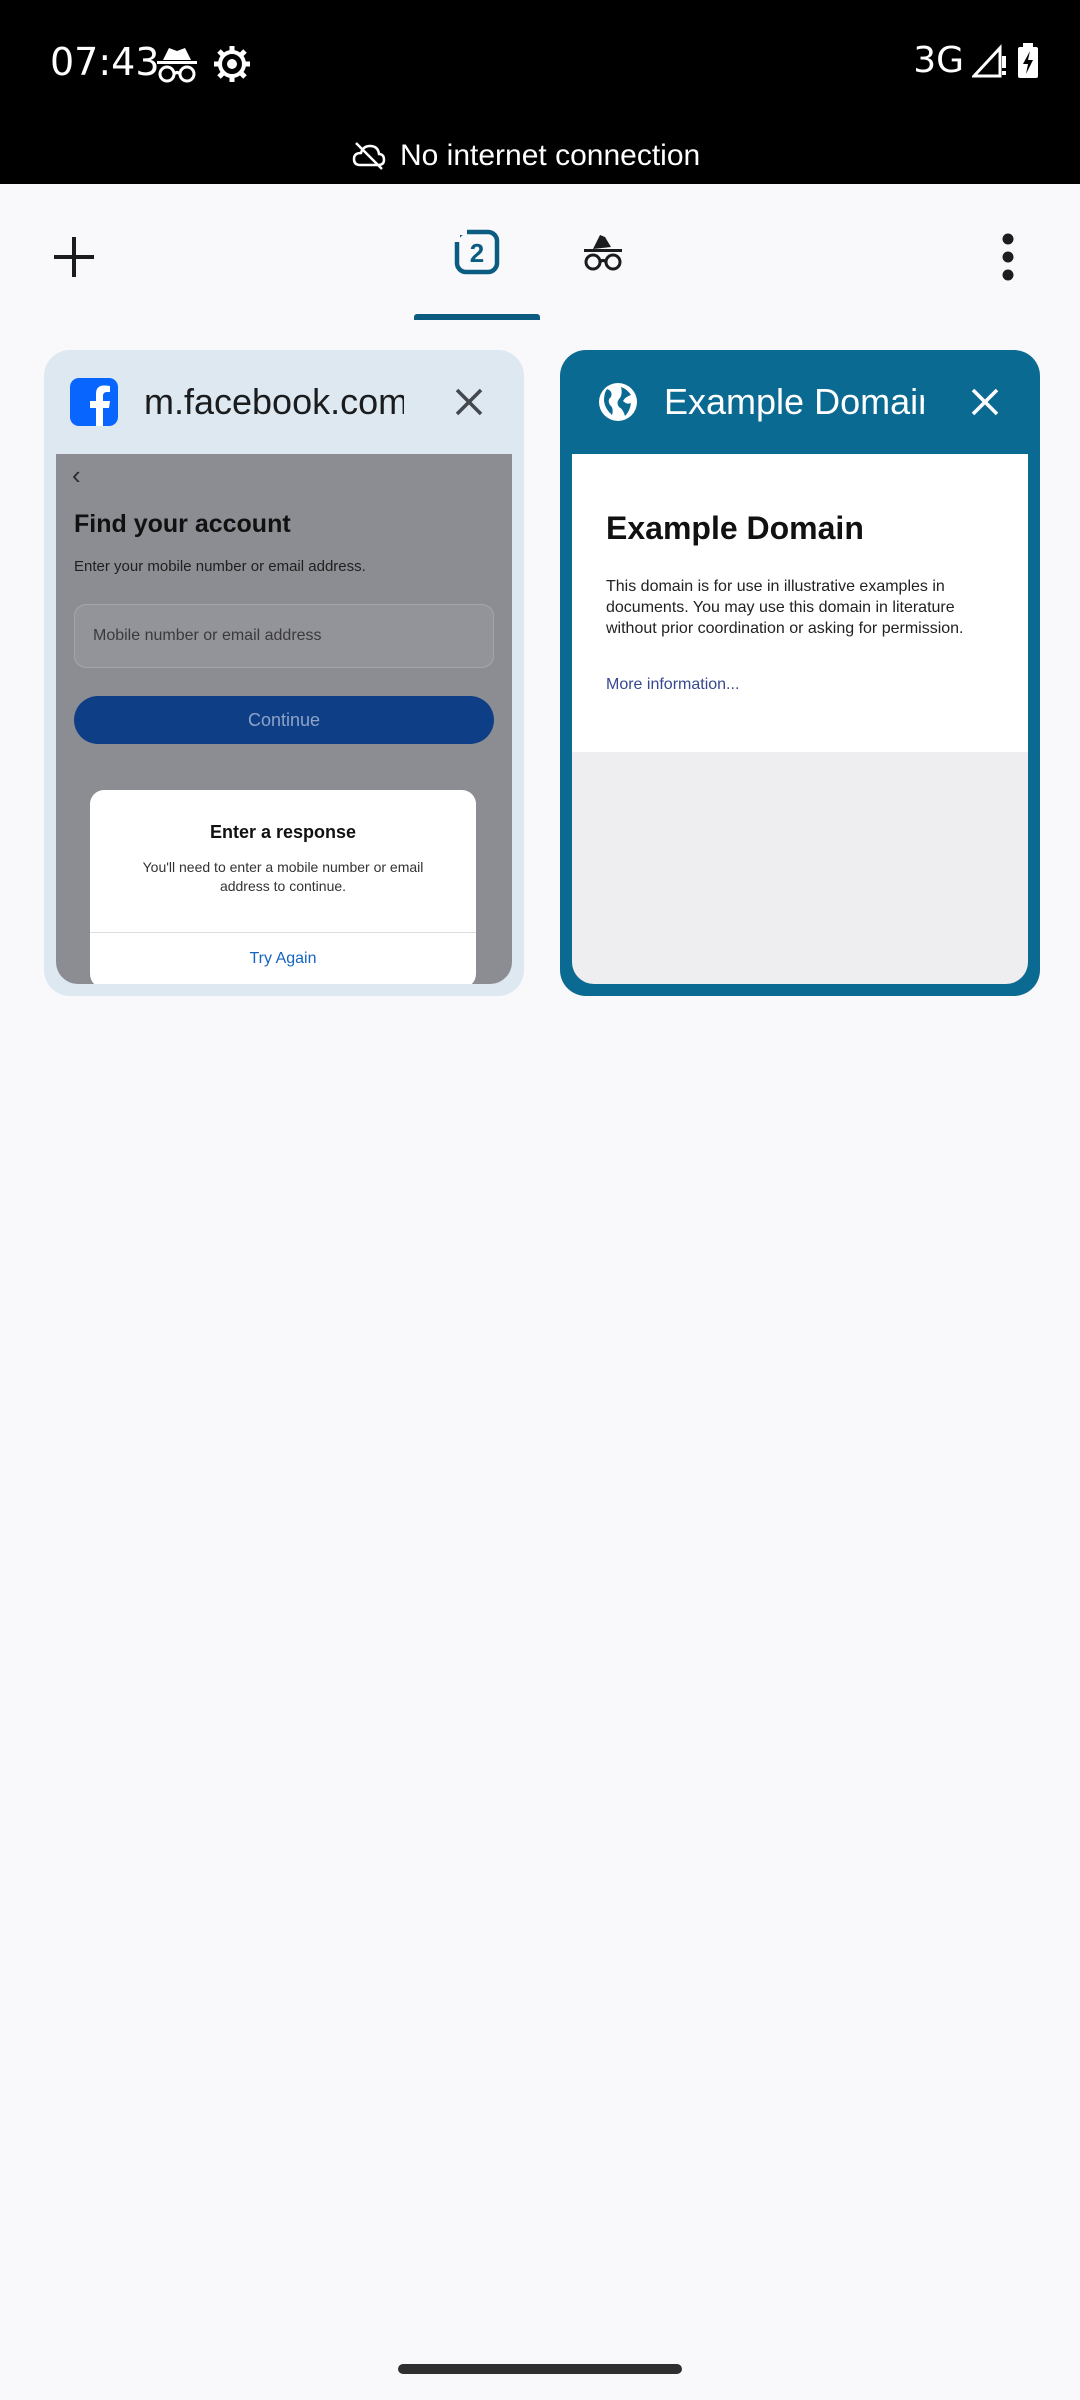  Describe the element at coordinates (232, 64) in the screenshot. I see `gear-icon` at that location.